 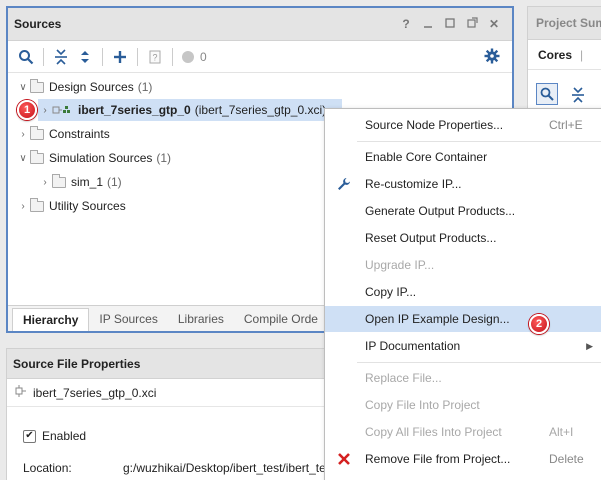 What do you see at coordinates (38, 24) in the screenshot?
I see `sources-title: Sources` at bounding box center [38, 24].